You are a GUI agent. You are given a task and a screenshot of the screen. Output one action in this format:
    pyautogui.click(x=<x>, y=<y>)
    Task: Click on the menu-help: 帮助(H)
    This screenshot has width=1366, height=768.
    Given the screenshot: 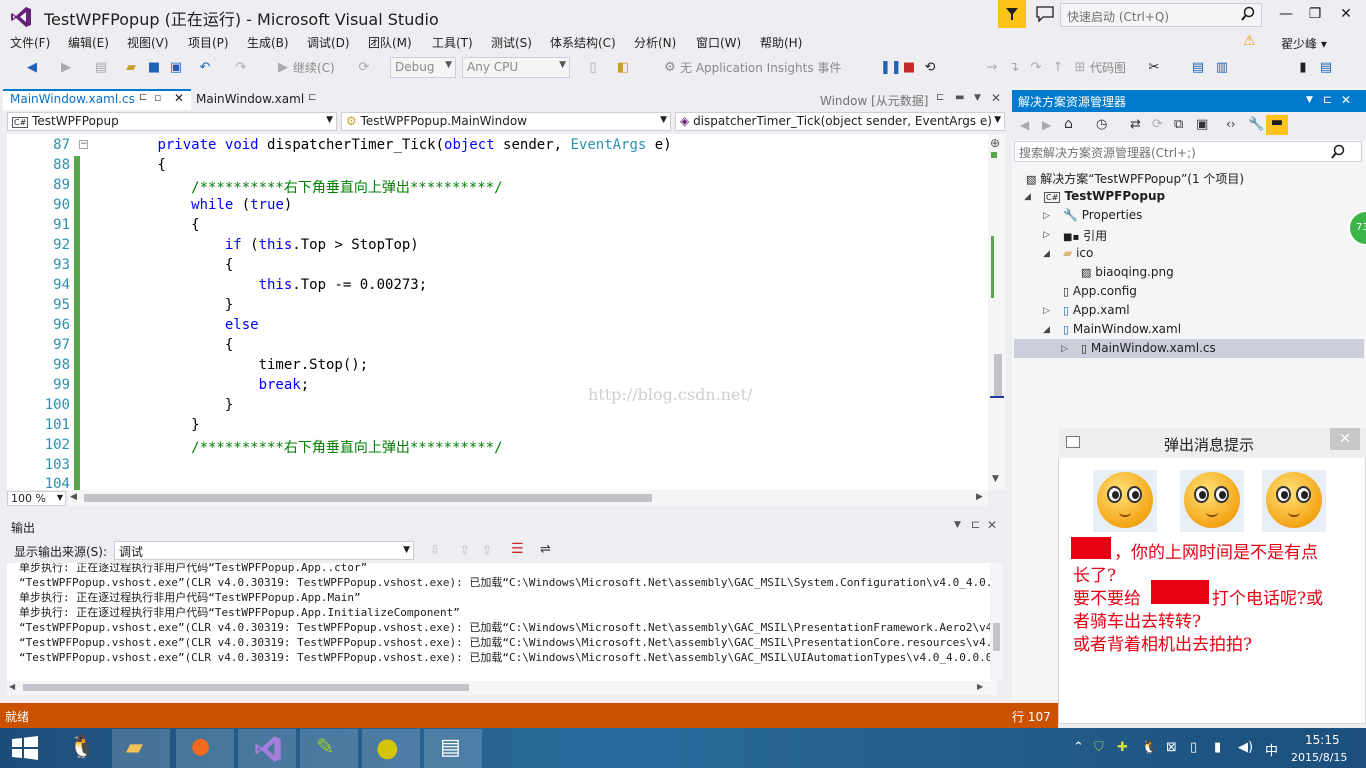 What is the action you would take?
    pyautogui.click(x=781, y=42)
    